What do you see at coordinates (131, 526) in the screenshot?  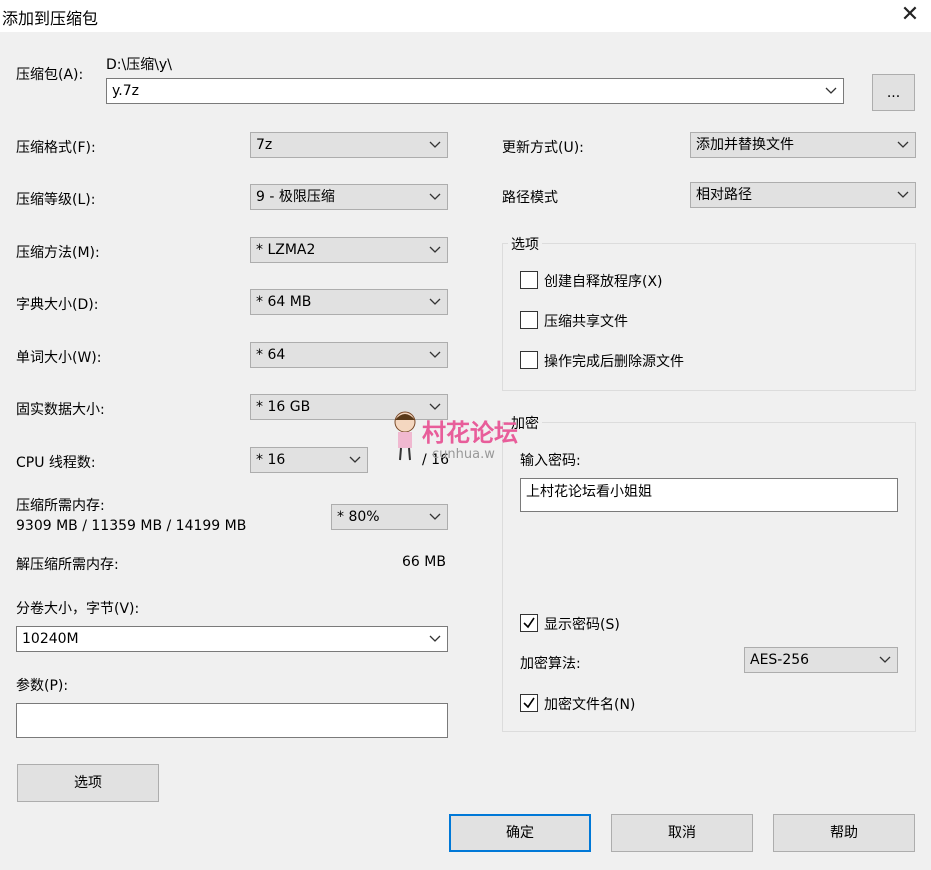 I see `mem-detail: 9309 MB / 11359 MB / 14199 MB` at bounding box center [131, 526].